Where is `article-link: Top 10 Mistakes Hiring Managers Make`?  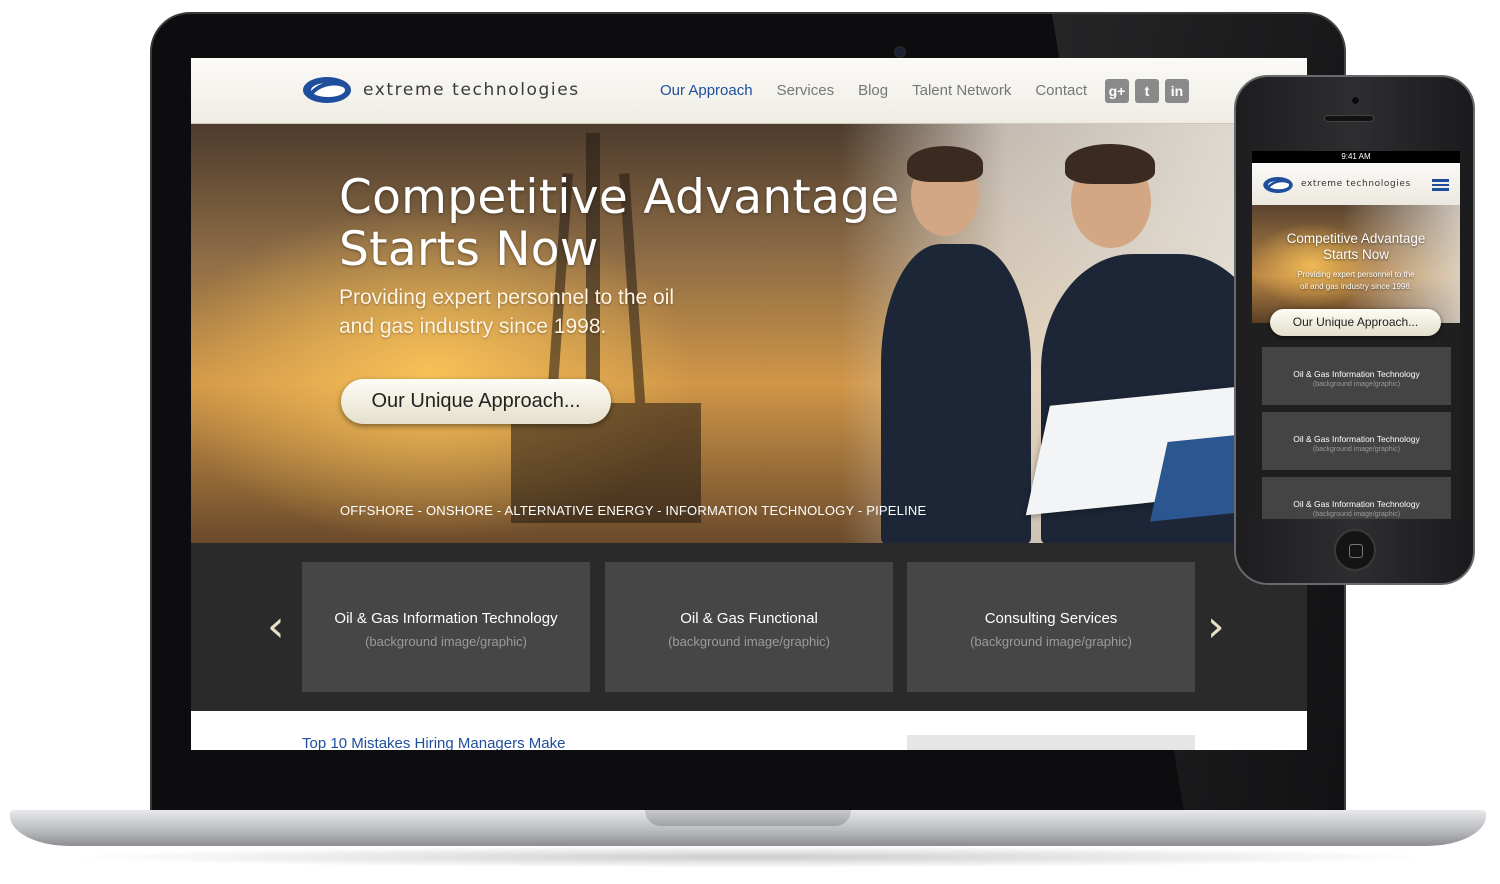
article-link: Top 10 Mistakes Hiring Managers Make is located at coordinates (433, 742).